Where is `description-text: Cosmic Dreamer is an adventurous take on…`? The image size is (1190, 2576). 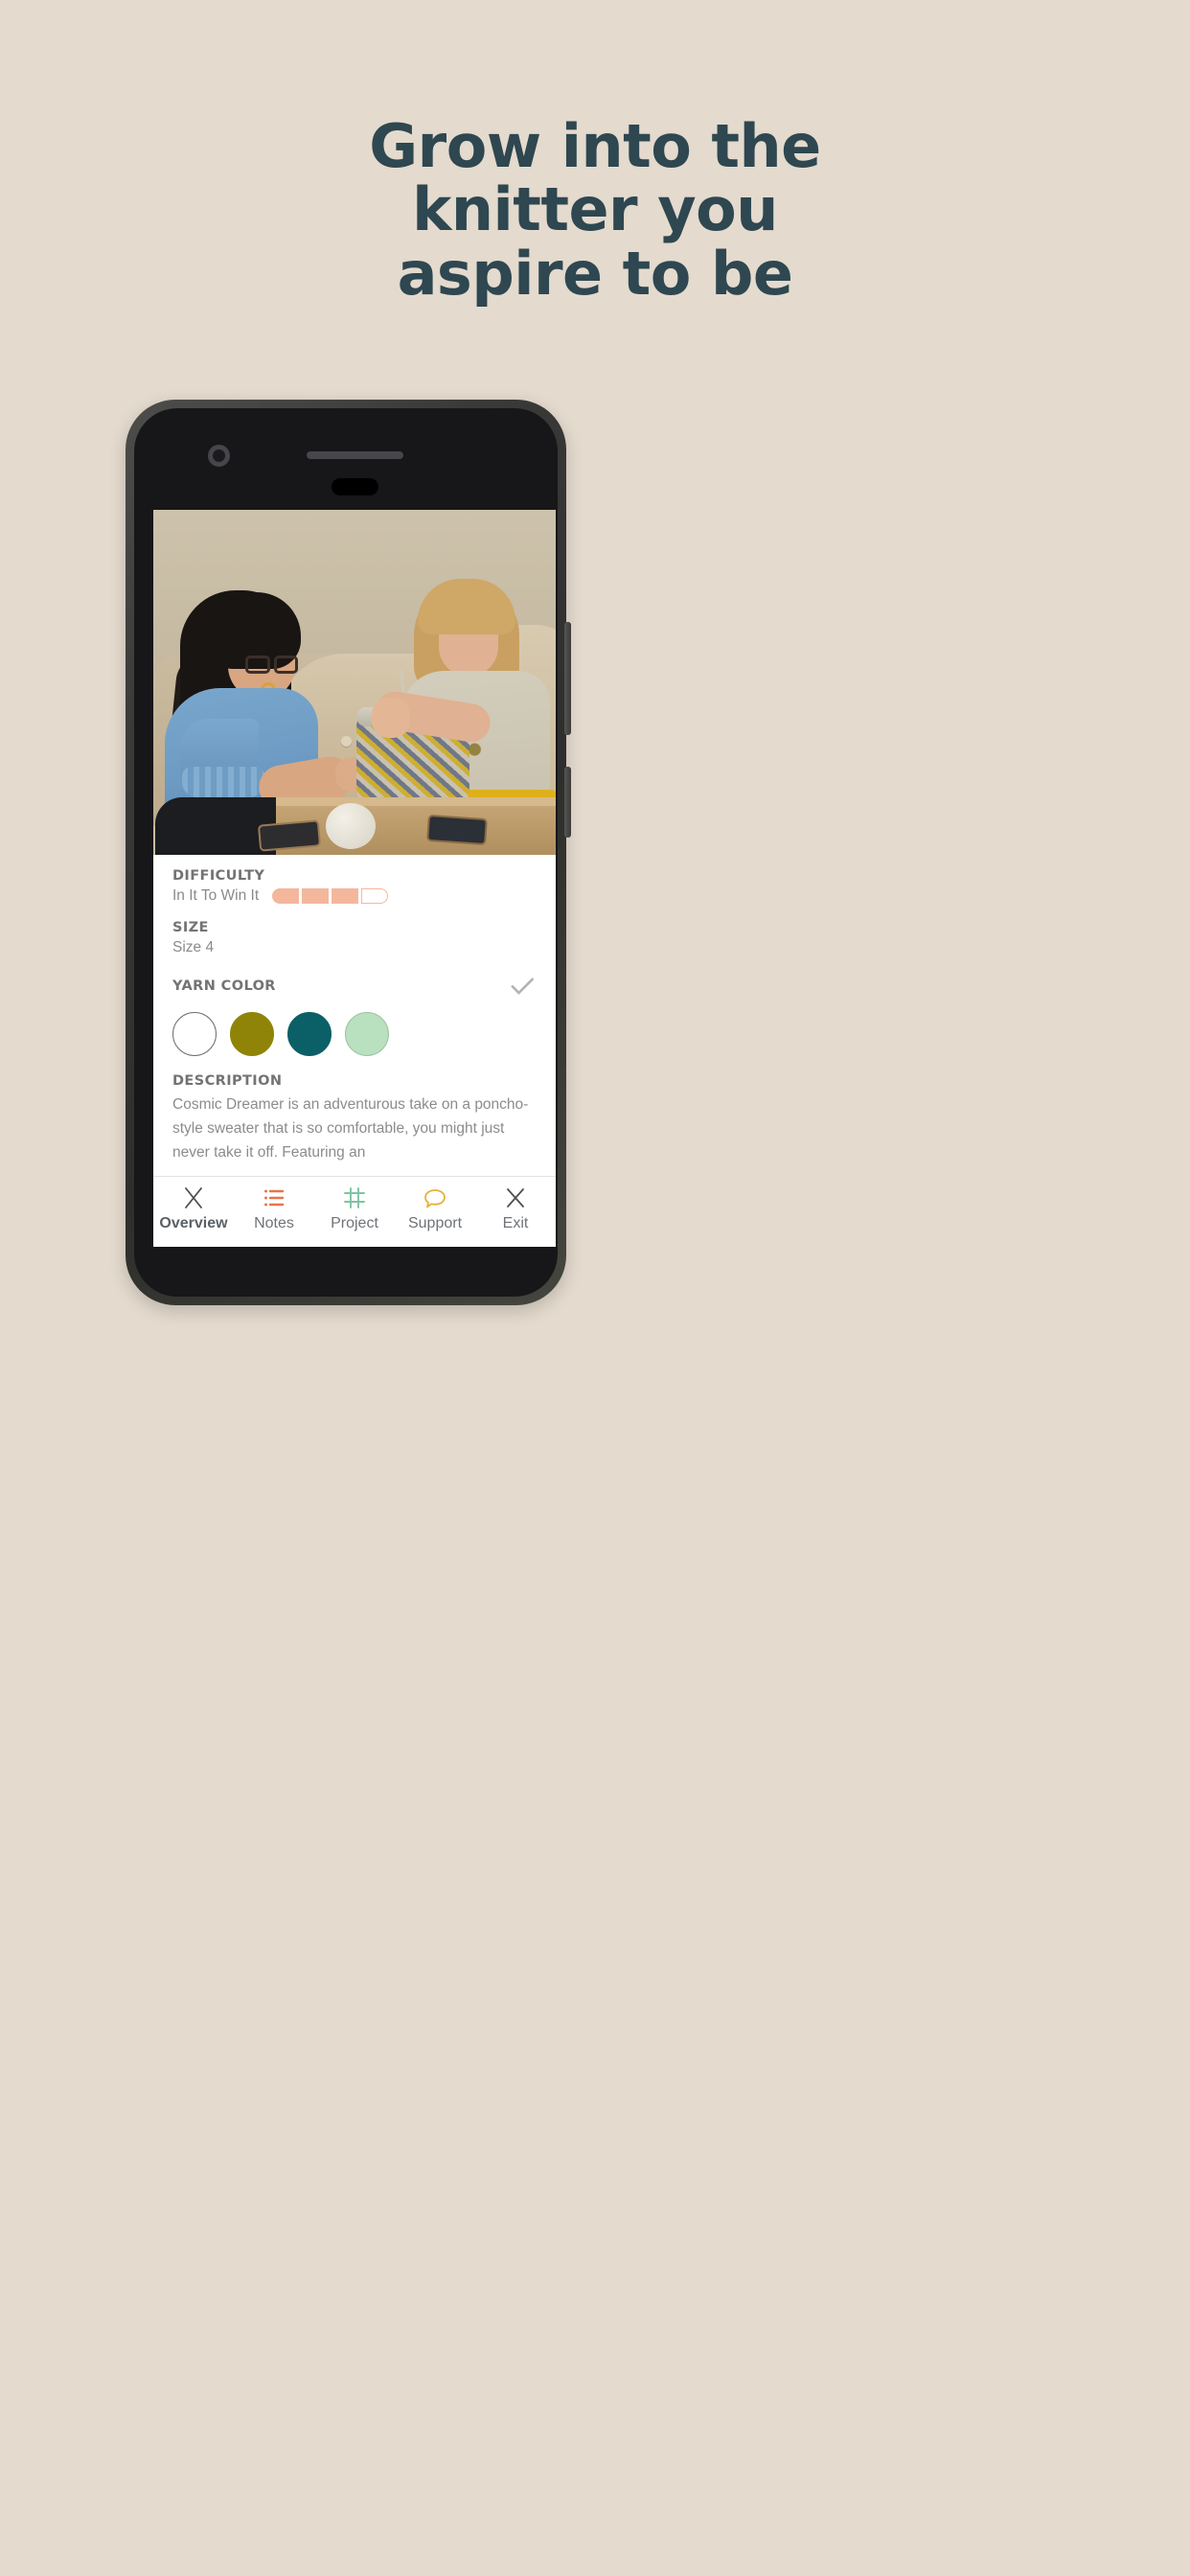 description-text: Cosmic Dreamer is an adventurous take on… is located at coordinates (350, 1129).